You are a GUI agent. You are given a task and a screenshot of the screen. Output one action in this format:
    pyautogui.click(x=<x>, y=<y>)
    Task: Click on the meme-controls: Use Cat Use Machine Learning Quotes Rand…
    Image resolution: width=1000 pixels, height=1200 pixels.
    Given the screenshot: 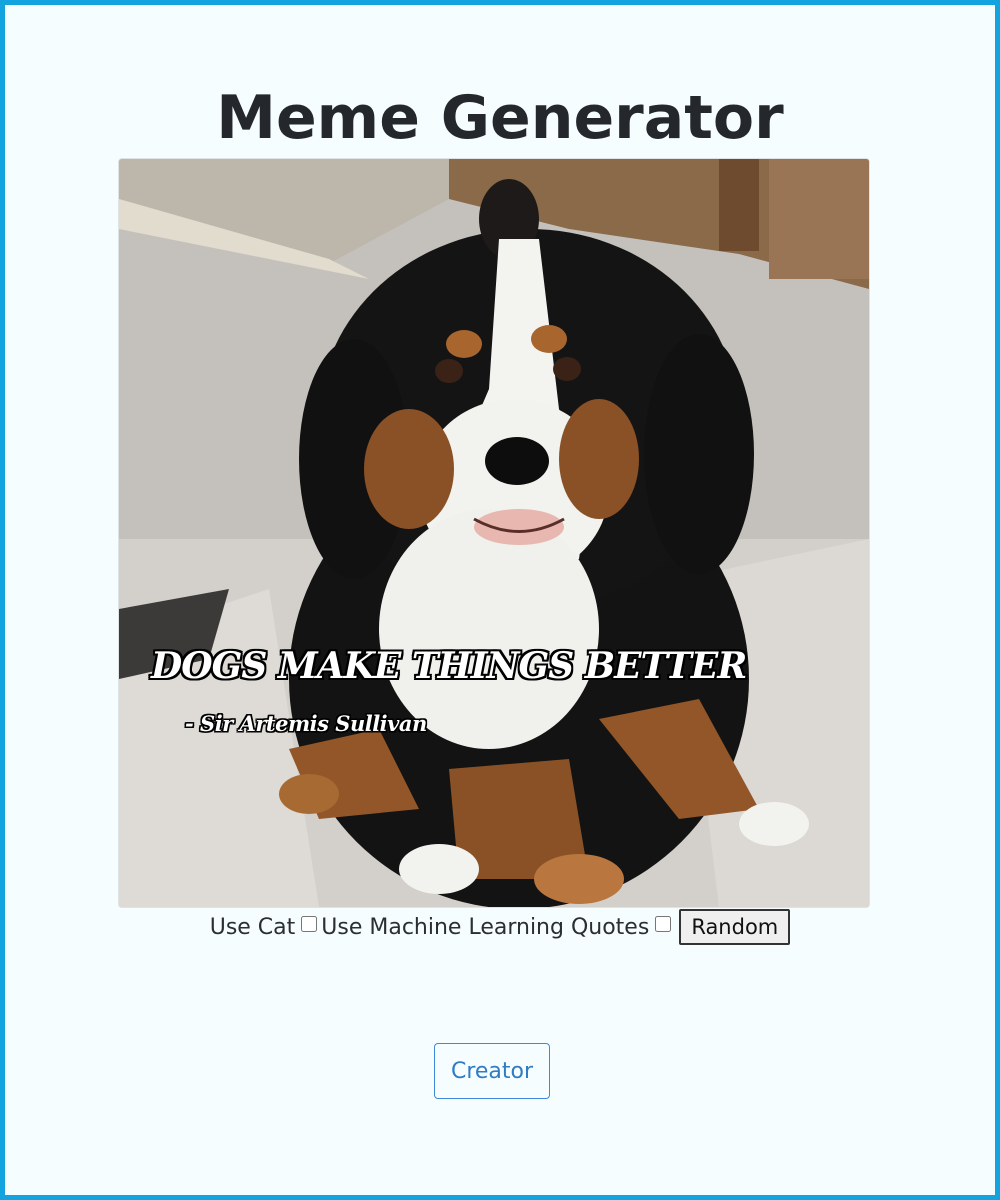 What is the action you would take?
    pyautogui.click(x=500, y=927)
    